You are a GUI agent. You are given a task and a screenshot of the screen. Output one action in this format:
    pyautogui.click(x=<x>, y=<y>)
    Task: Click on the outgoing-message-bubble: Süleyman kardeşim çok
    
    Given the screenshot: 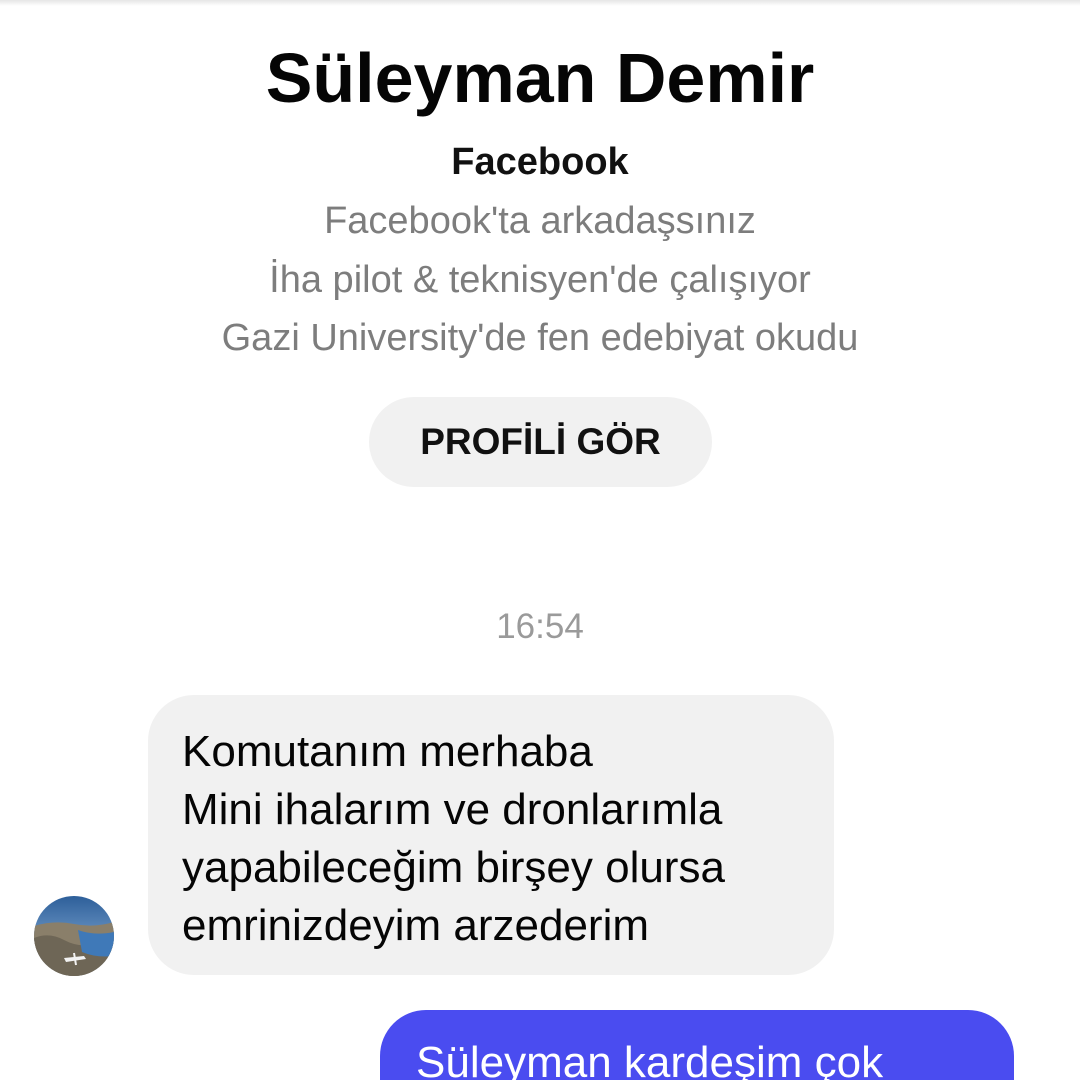 What is the action you would take?
    pyautogui.click(x=697, y=1045)
    